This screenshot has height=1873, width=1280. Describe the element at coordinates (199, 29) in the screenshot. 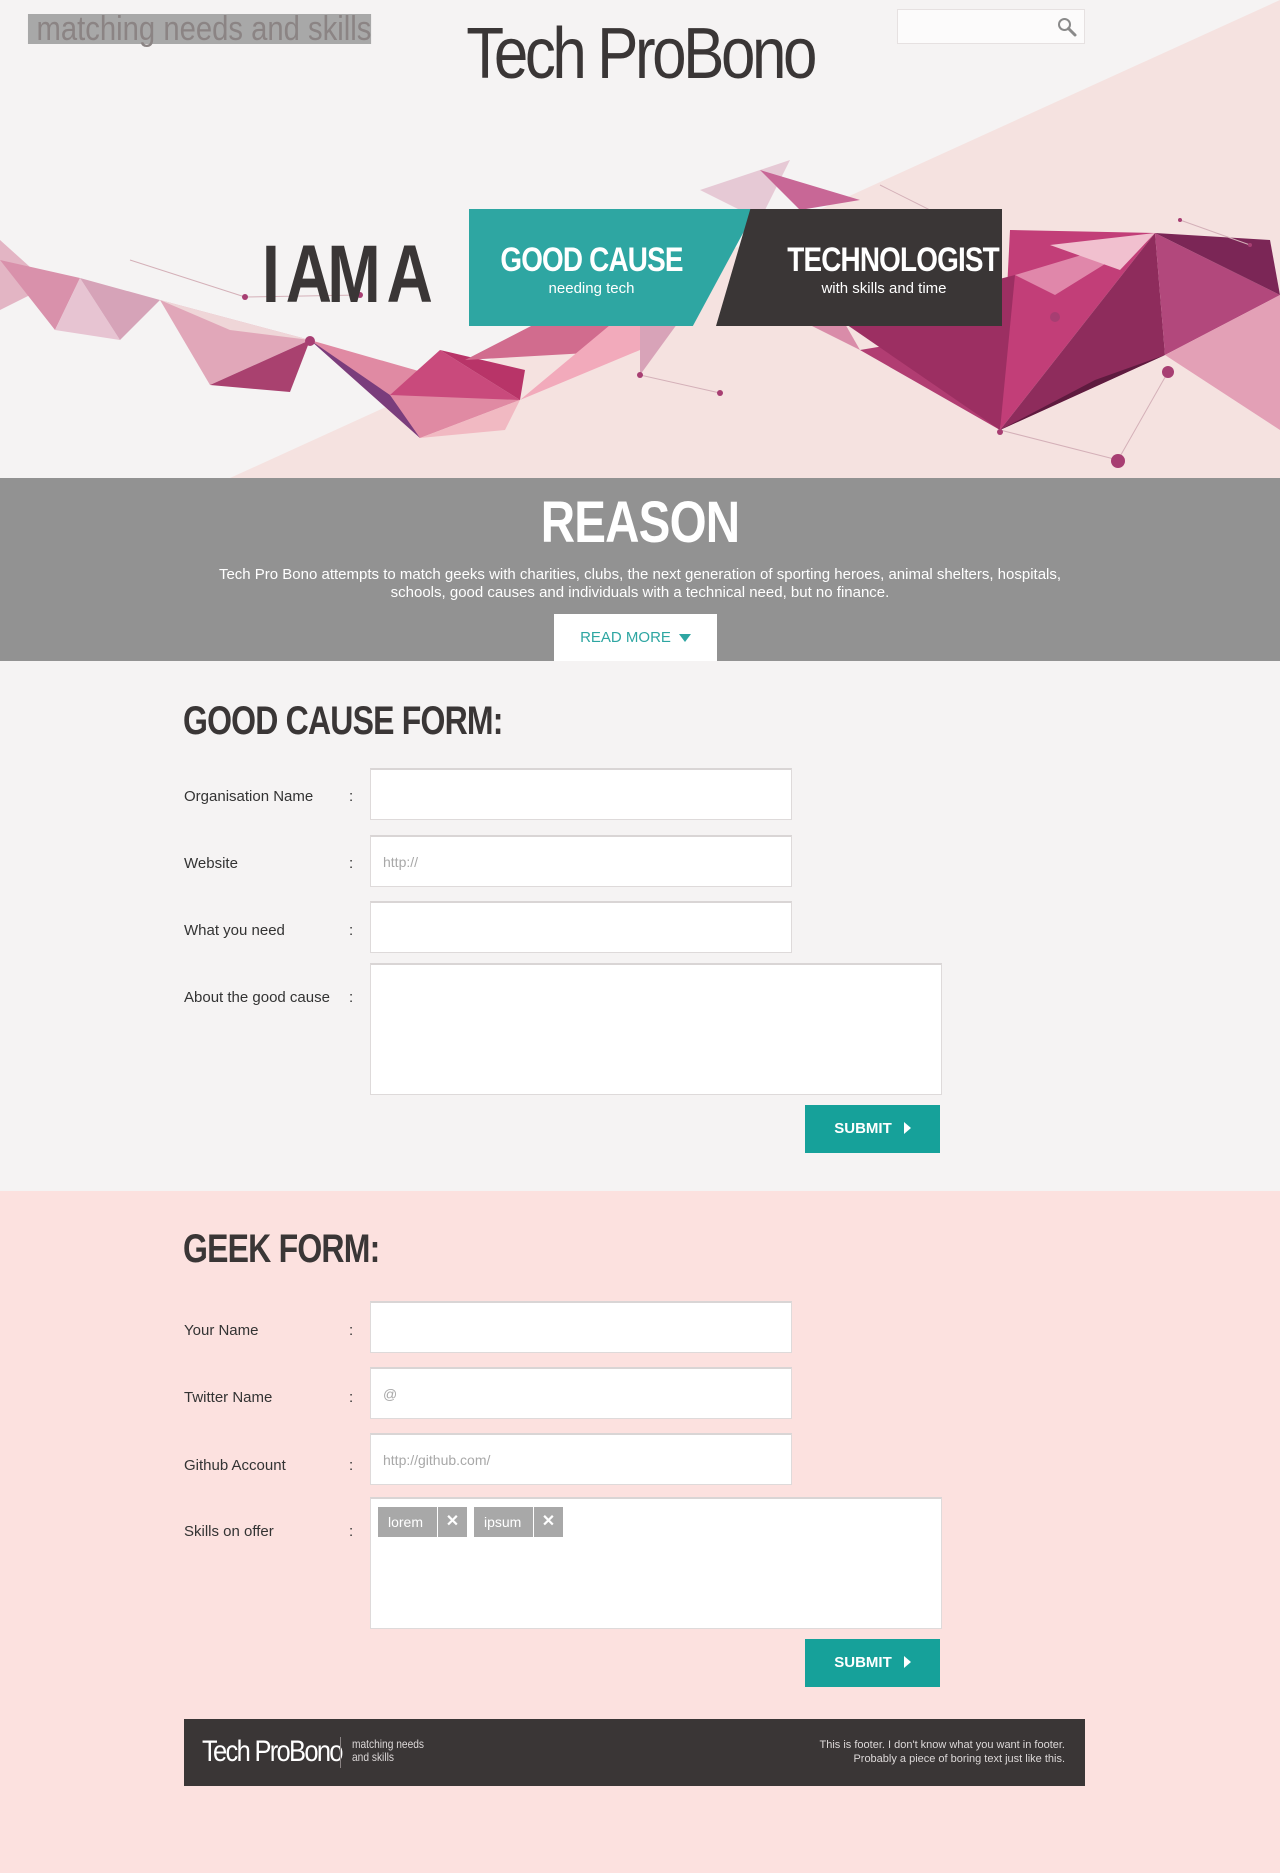

I see `logo-tagline: matching needs and skills` at that location.